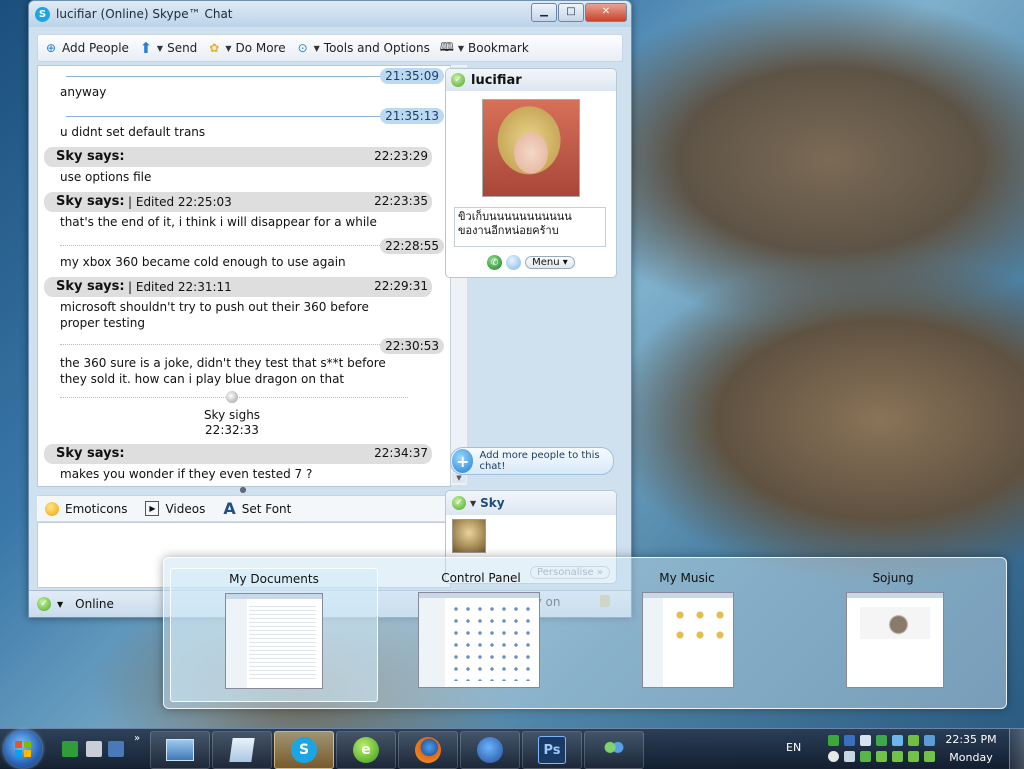 The height and width of the screenshot is (769, 1024). What do you see at coordinates (214, 48) in the screenshot?
I see `puzzle-icon: ✿` at bounding box center [214, 48].